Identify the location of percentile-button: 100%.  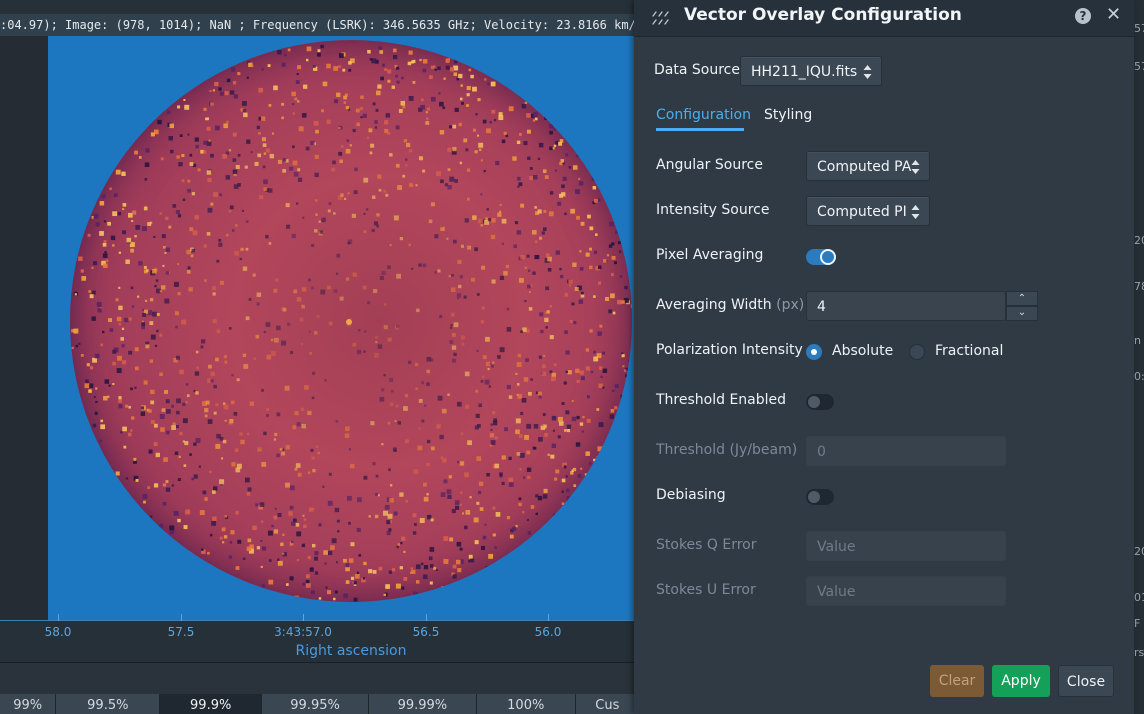
(526, 704).